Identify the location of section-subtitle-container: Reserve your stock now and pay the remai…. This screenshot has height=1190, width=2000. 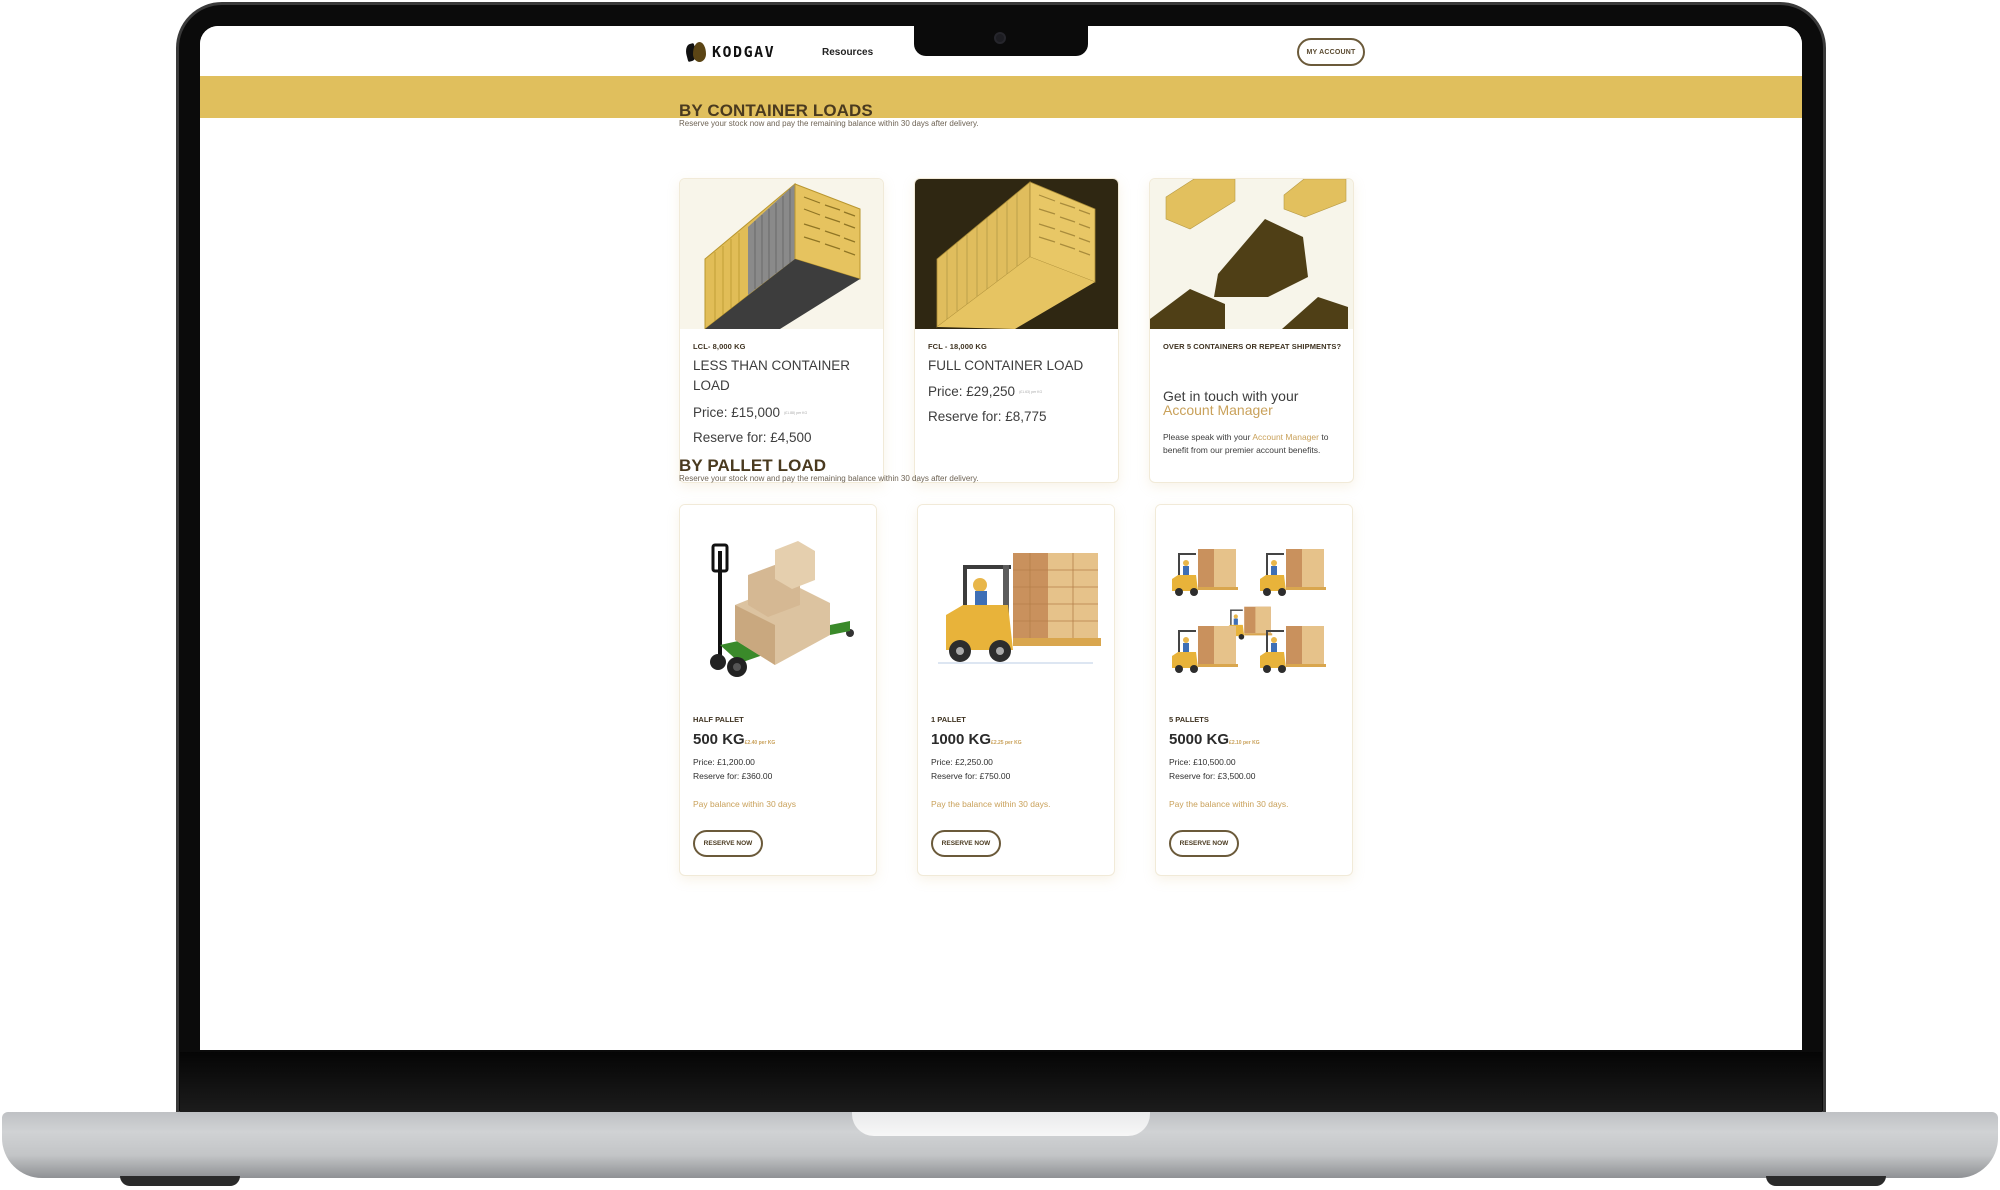
(829, 123).